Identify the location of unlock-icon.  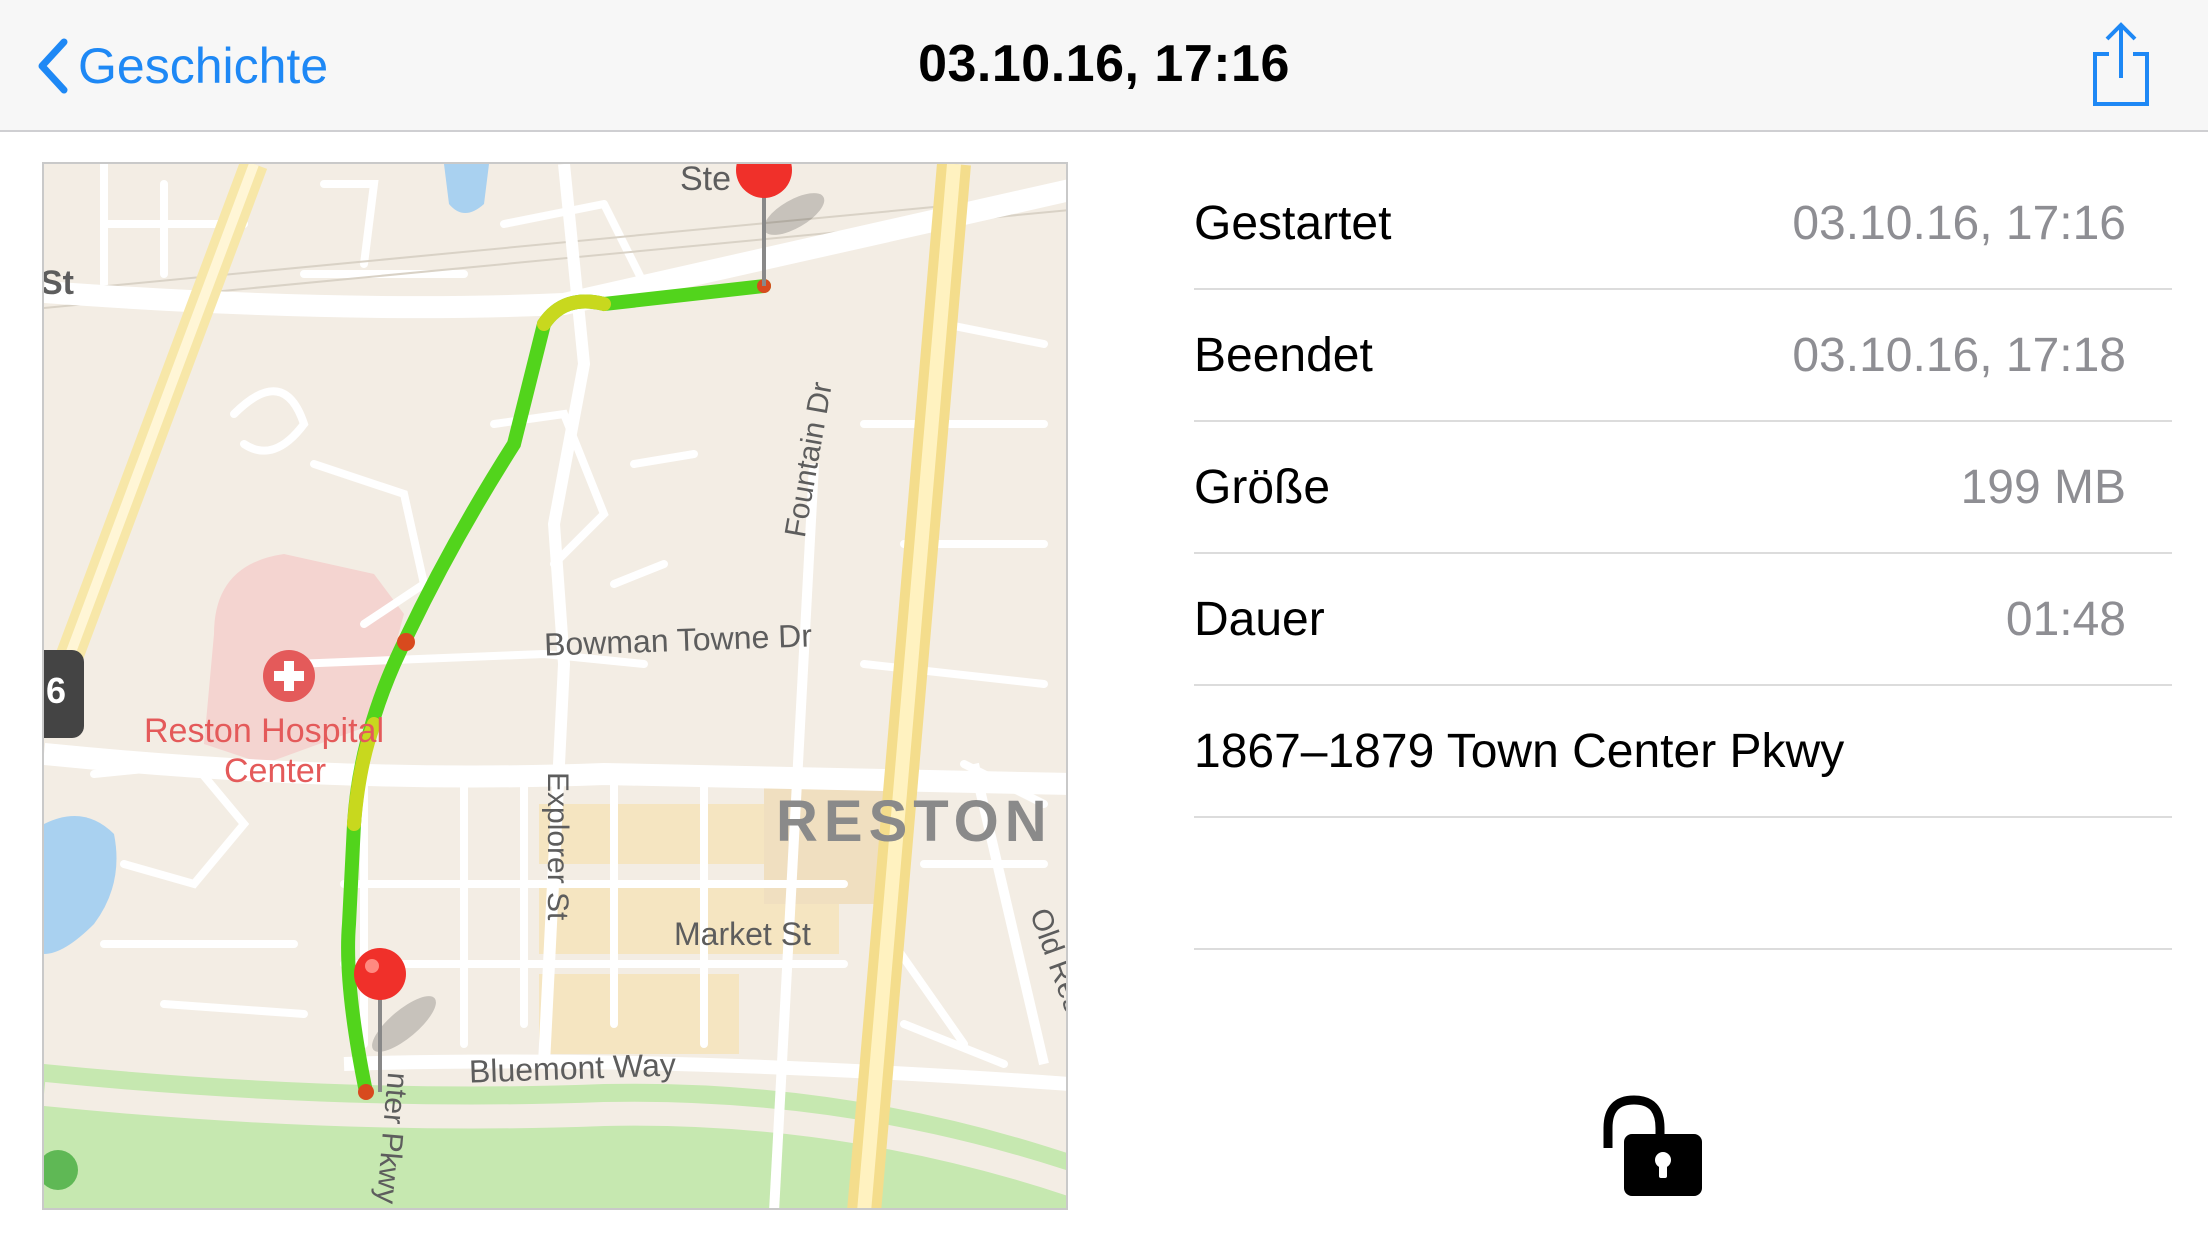
(1653, 1147).